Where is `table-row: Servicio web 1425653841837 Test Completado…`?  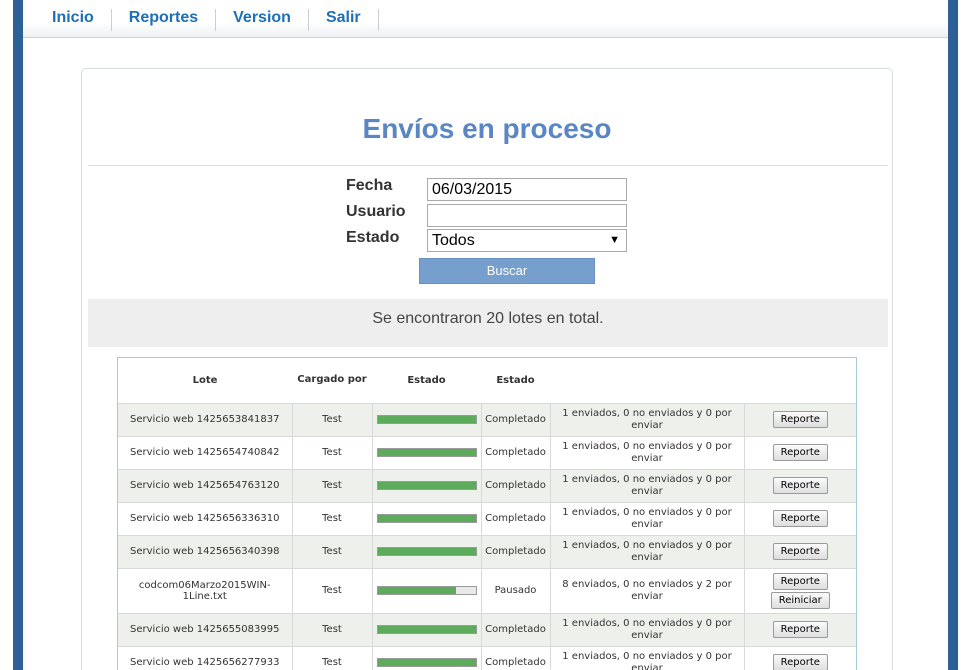
table-row: Servicio web 1425653841837 Test Completado… is located at coordinates (487, 419).